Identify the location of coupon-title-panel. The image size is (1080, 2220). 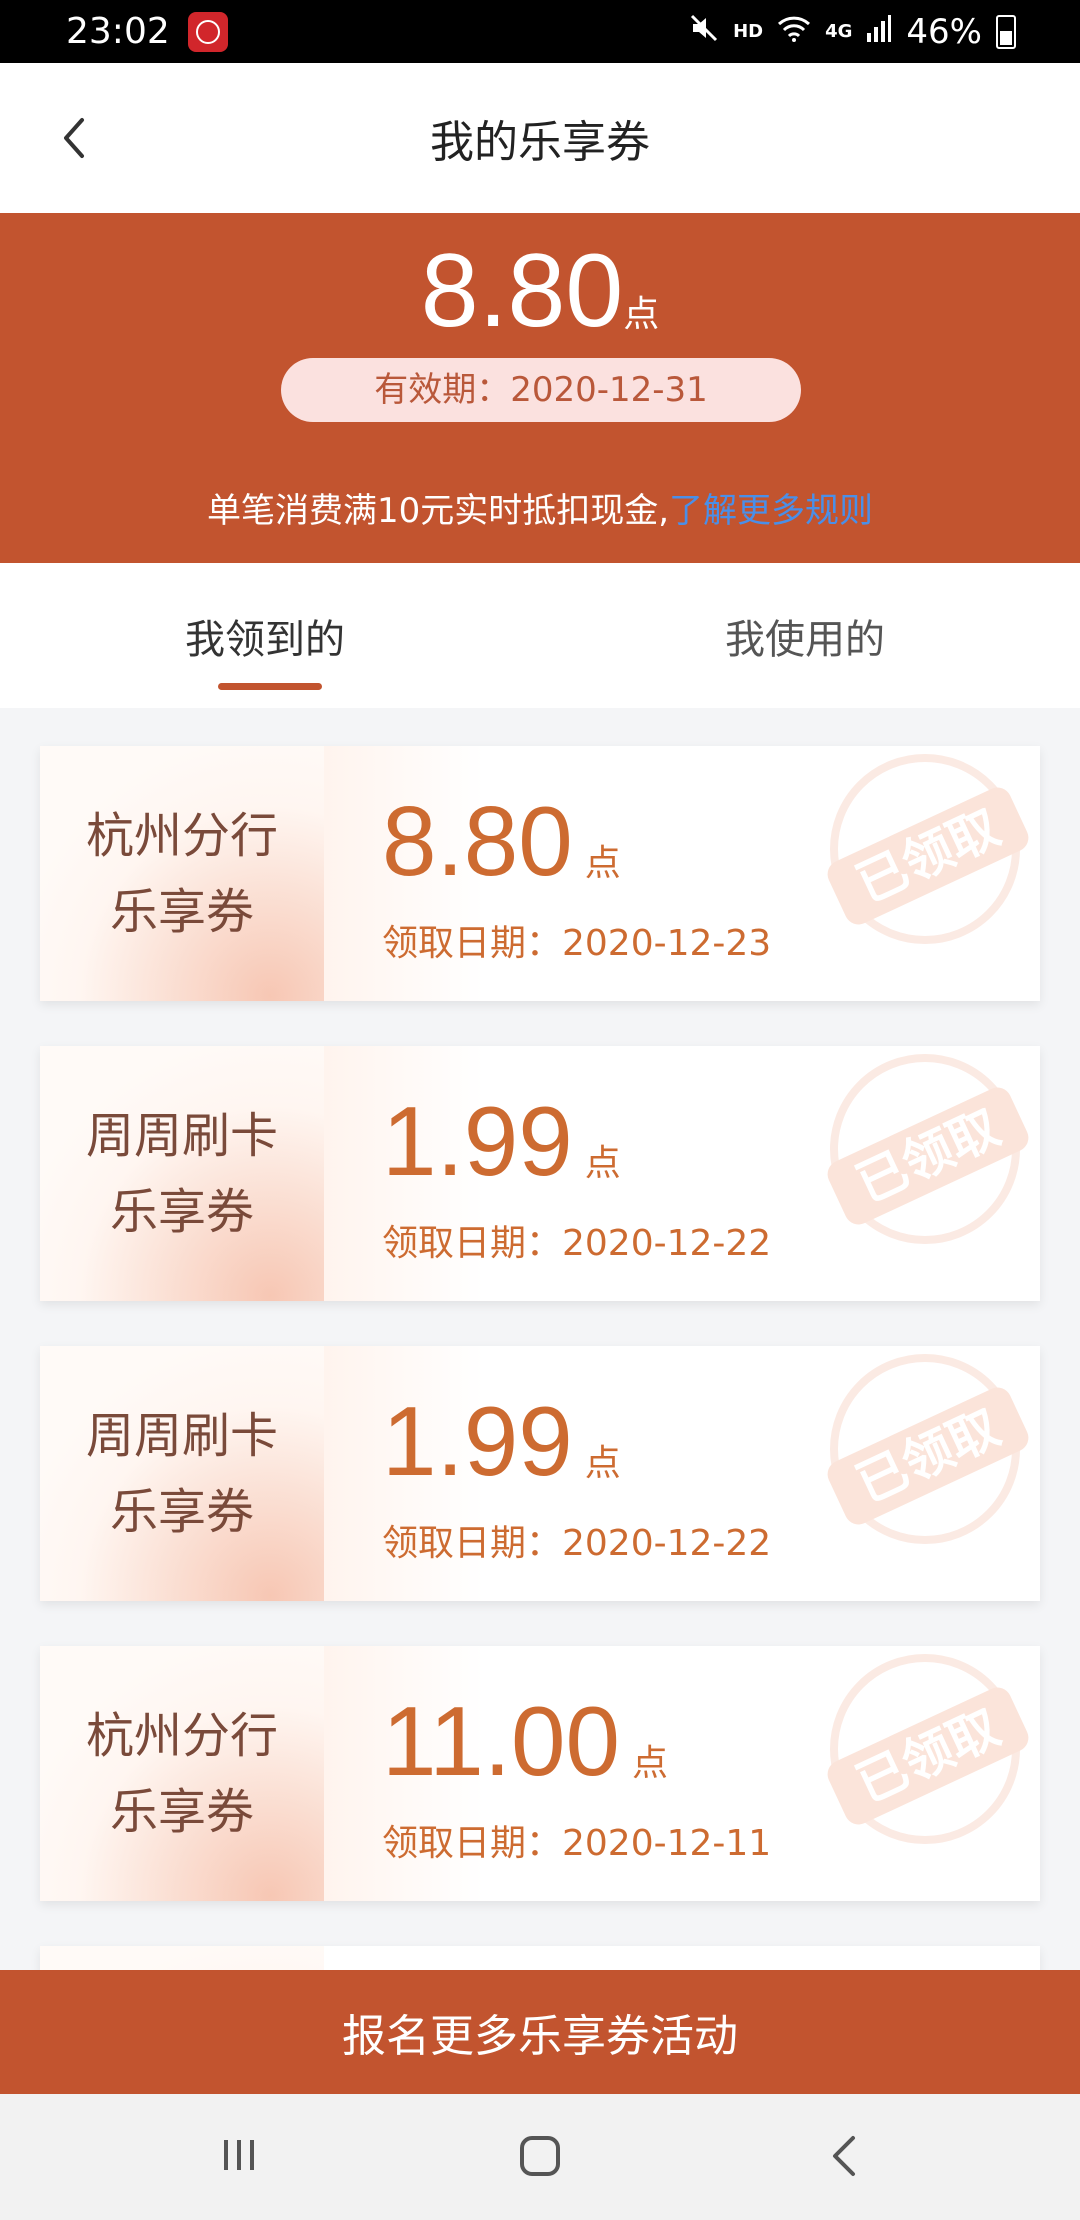
(182, 1958).